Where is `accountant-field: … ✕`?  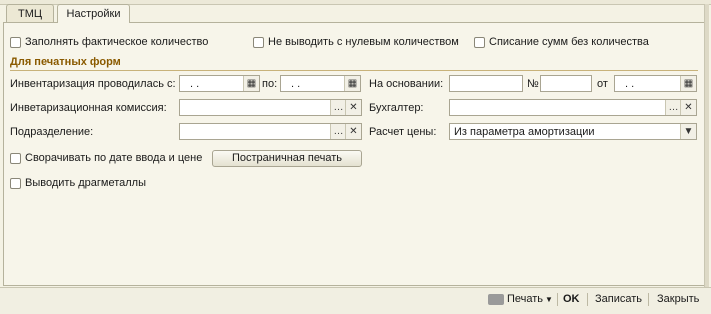 accountant-field: … ✕ is located at coordinates (573, 107).